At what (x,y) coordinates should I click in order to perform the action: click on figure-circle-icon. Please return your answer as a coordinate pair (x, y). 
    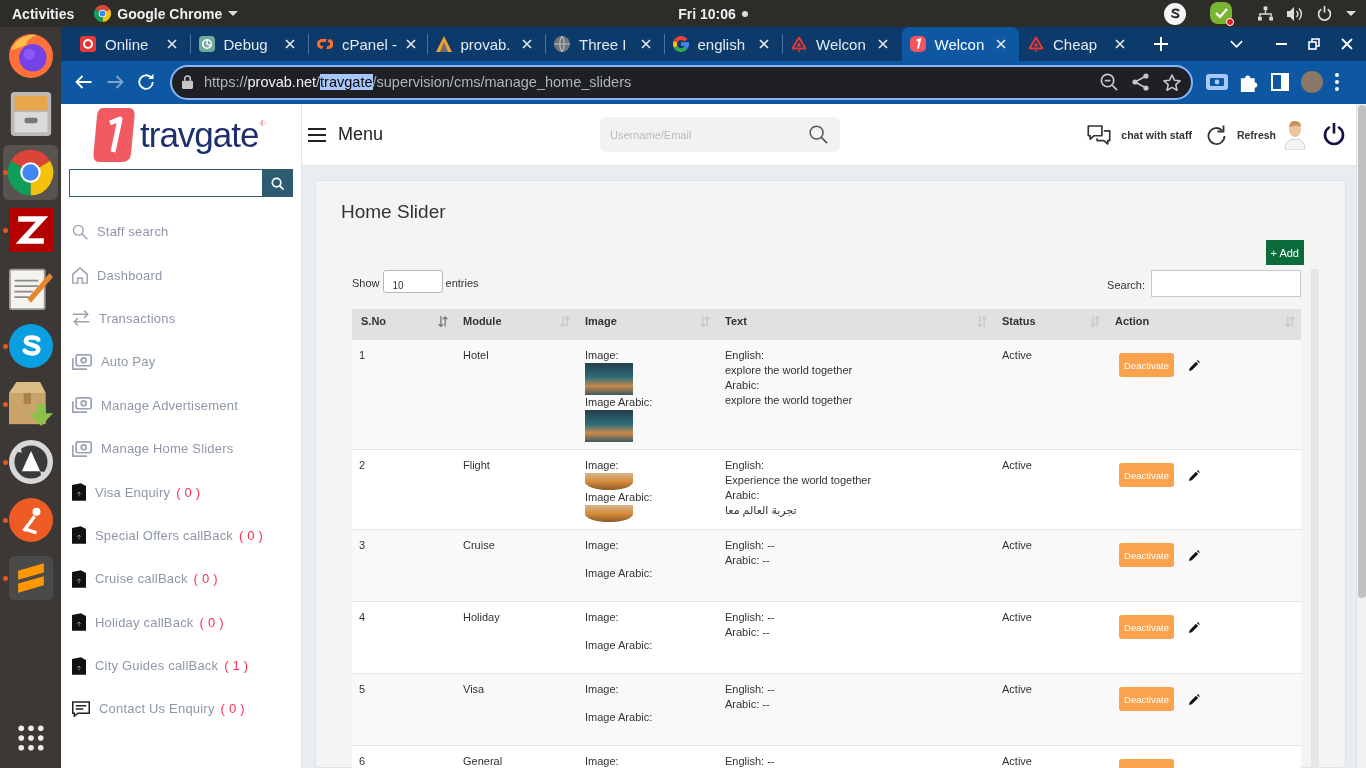
    Looking at the image, I should click on (30, 520).